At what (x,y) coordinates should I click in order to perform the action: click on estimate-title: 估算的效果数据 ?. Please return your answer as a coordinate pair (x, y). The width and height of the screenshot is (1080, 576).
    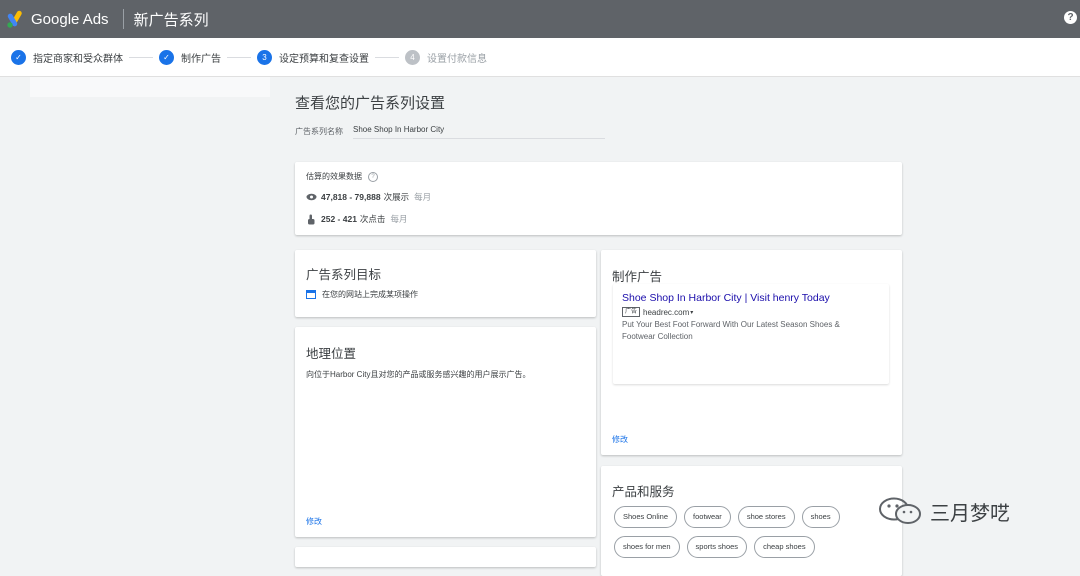
    Looking at the image, I should click on (342, 176).